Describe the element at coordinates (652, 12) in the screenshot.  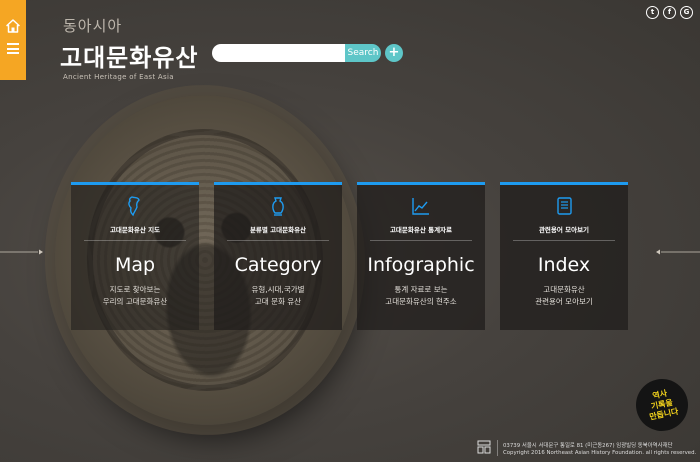
I see `twitter-icon: t` at that location.